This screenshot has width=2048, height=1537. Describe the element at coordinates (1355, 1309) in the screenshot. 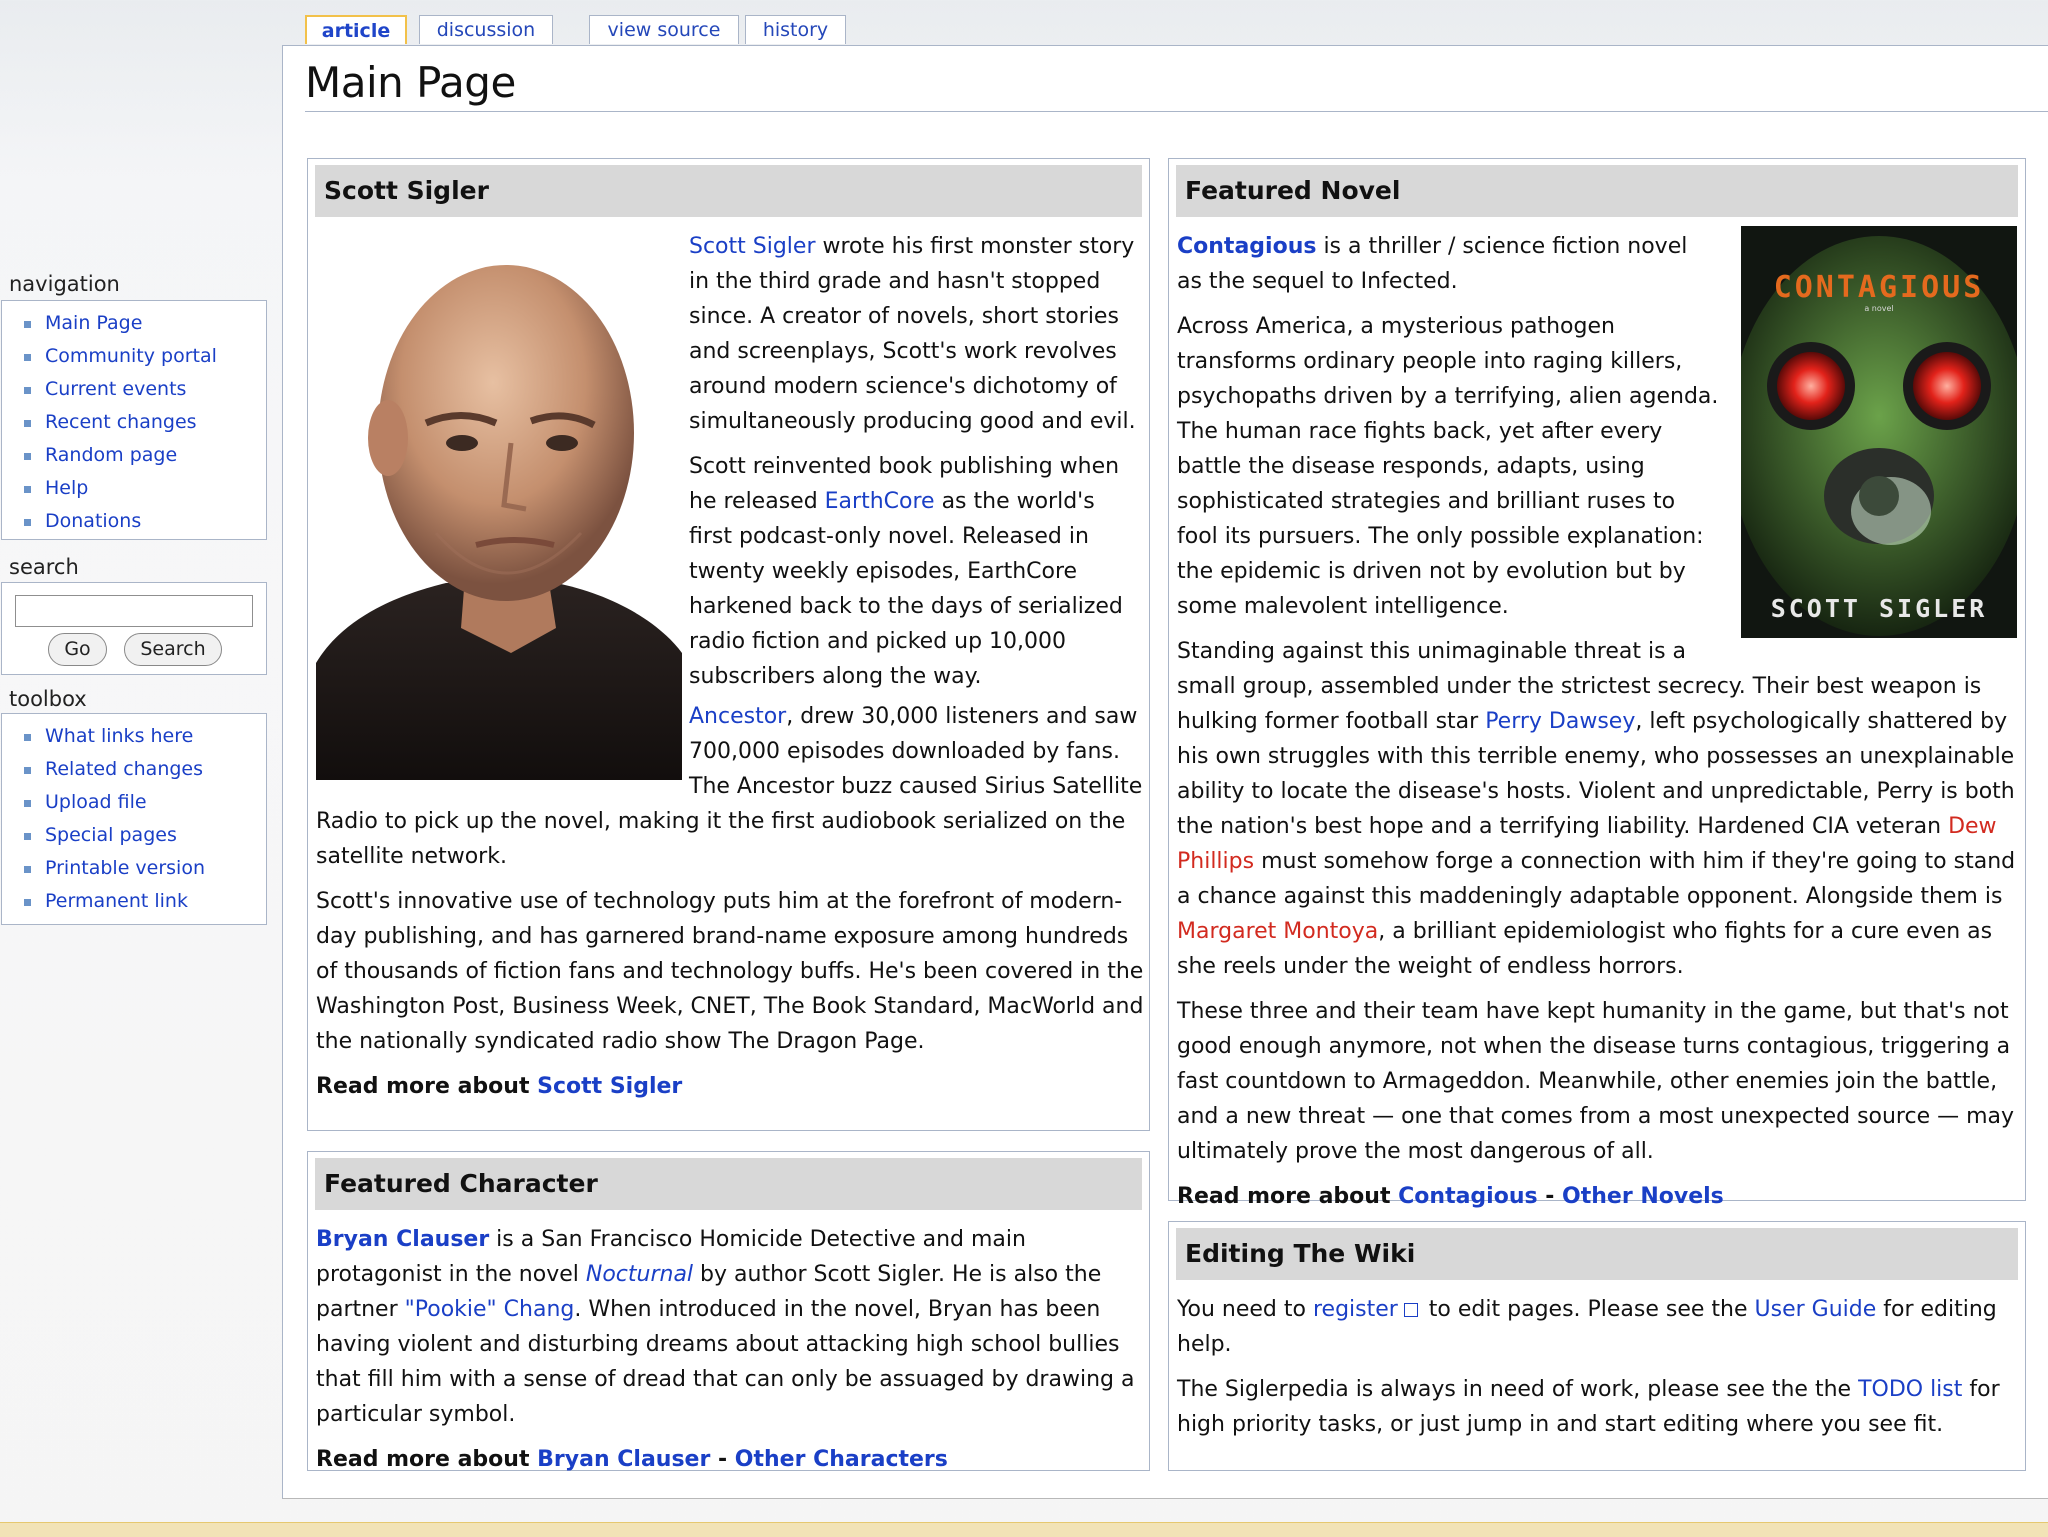

I see `register-link: register` at that location.